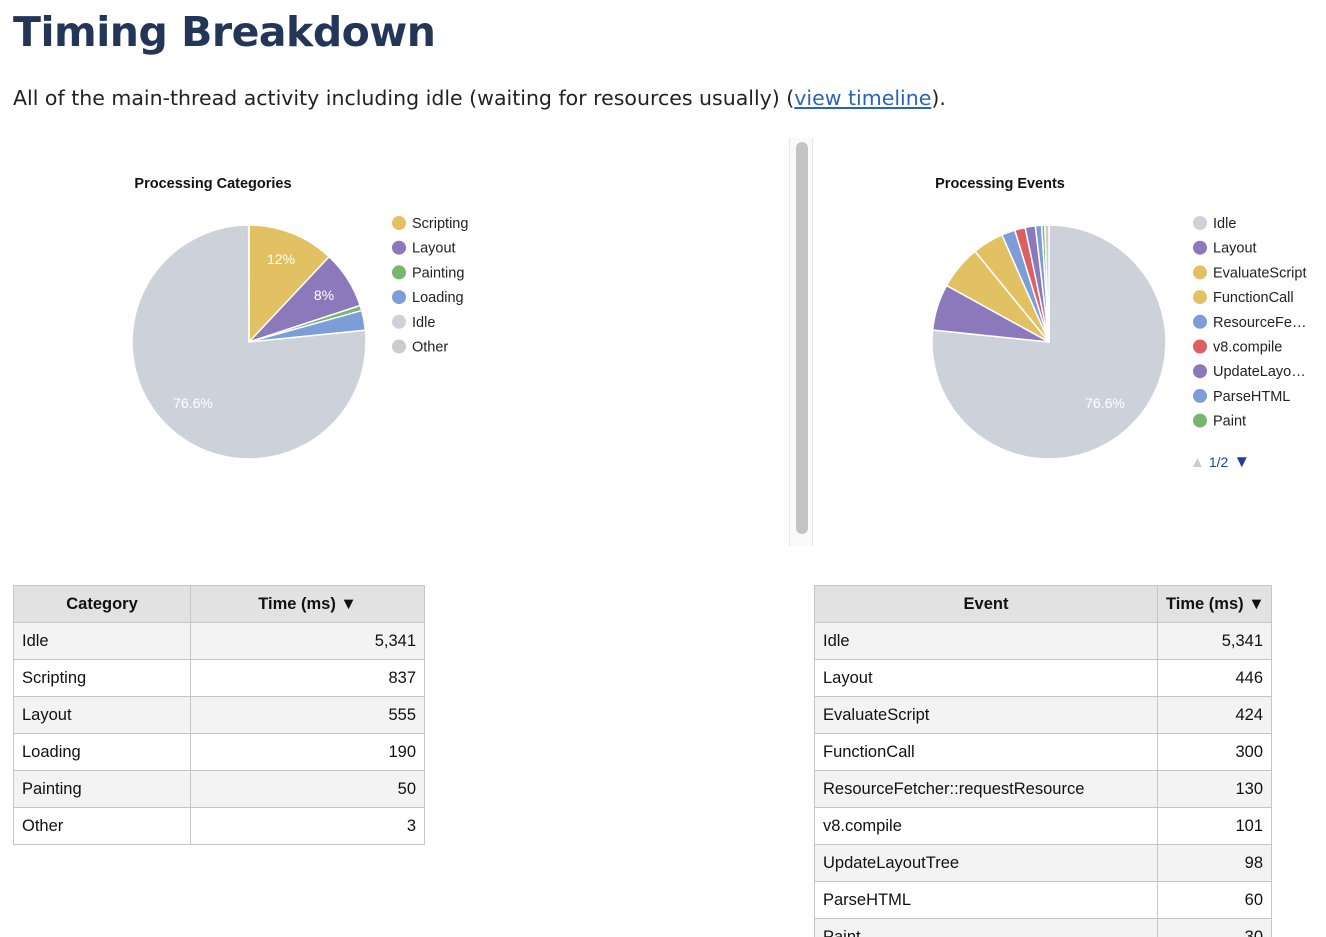 This screenshot has height=937, width=1326. I want to click on table-row: Other 3, so click(219, 826).